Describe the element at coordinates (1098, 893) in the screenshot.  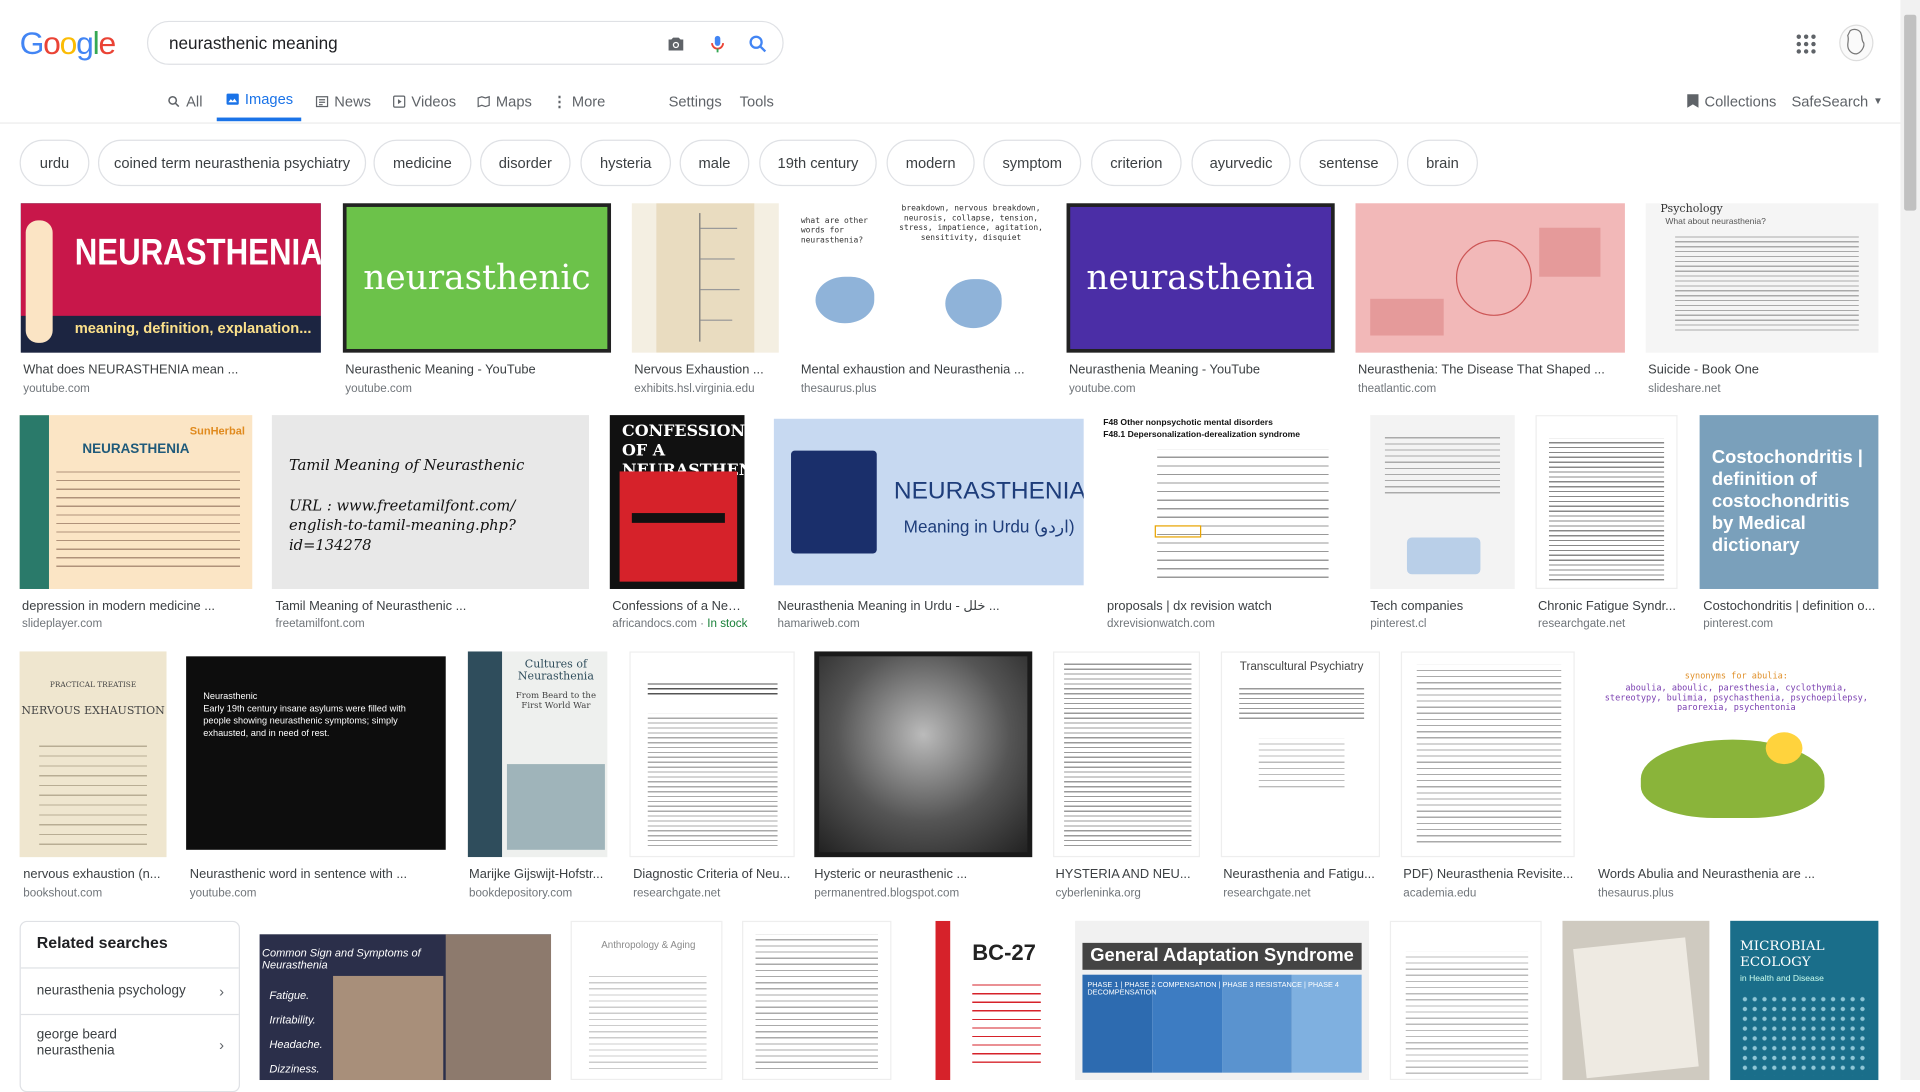
I see `result-source: cyberleninka.org` at that location.